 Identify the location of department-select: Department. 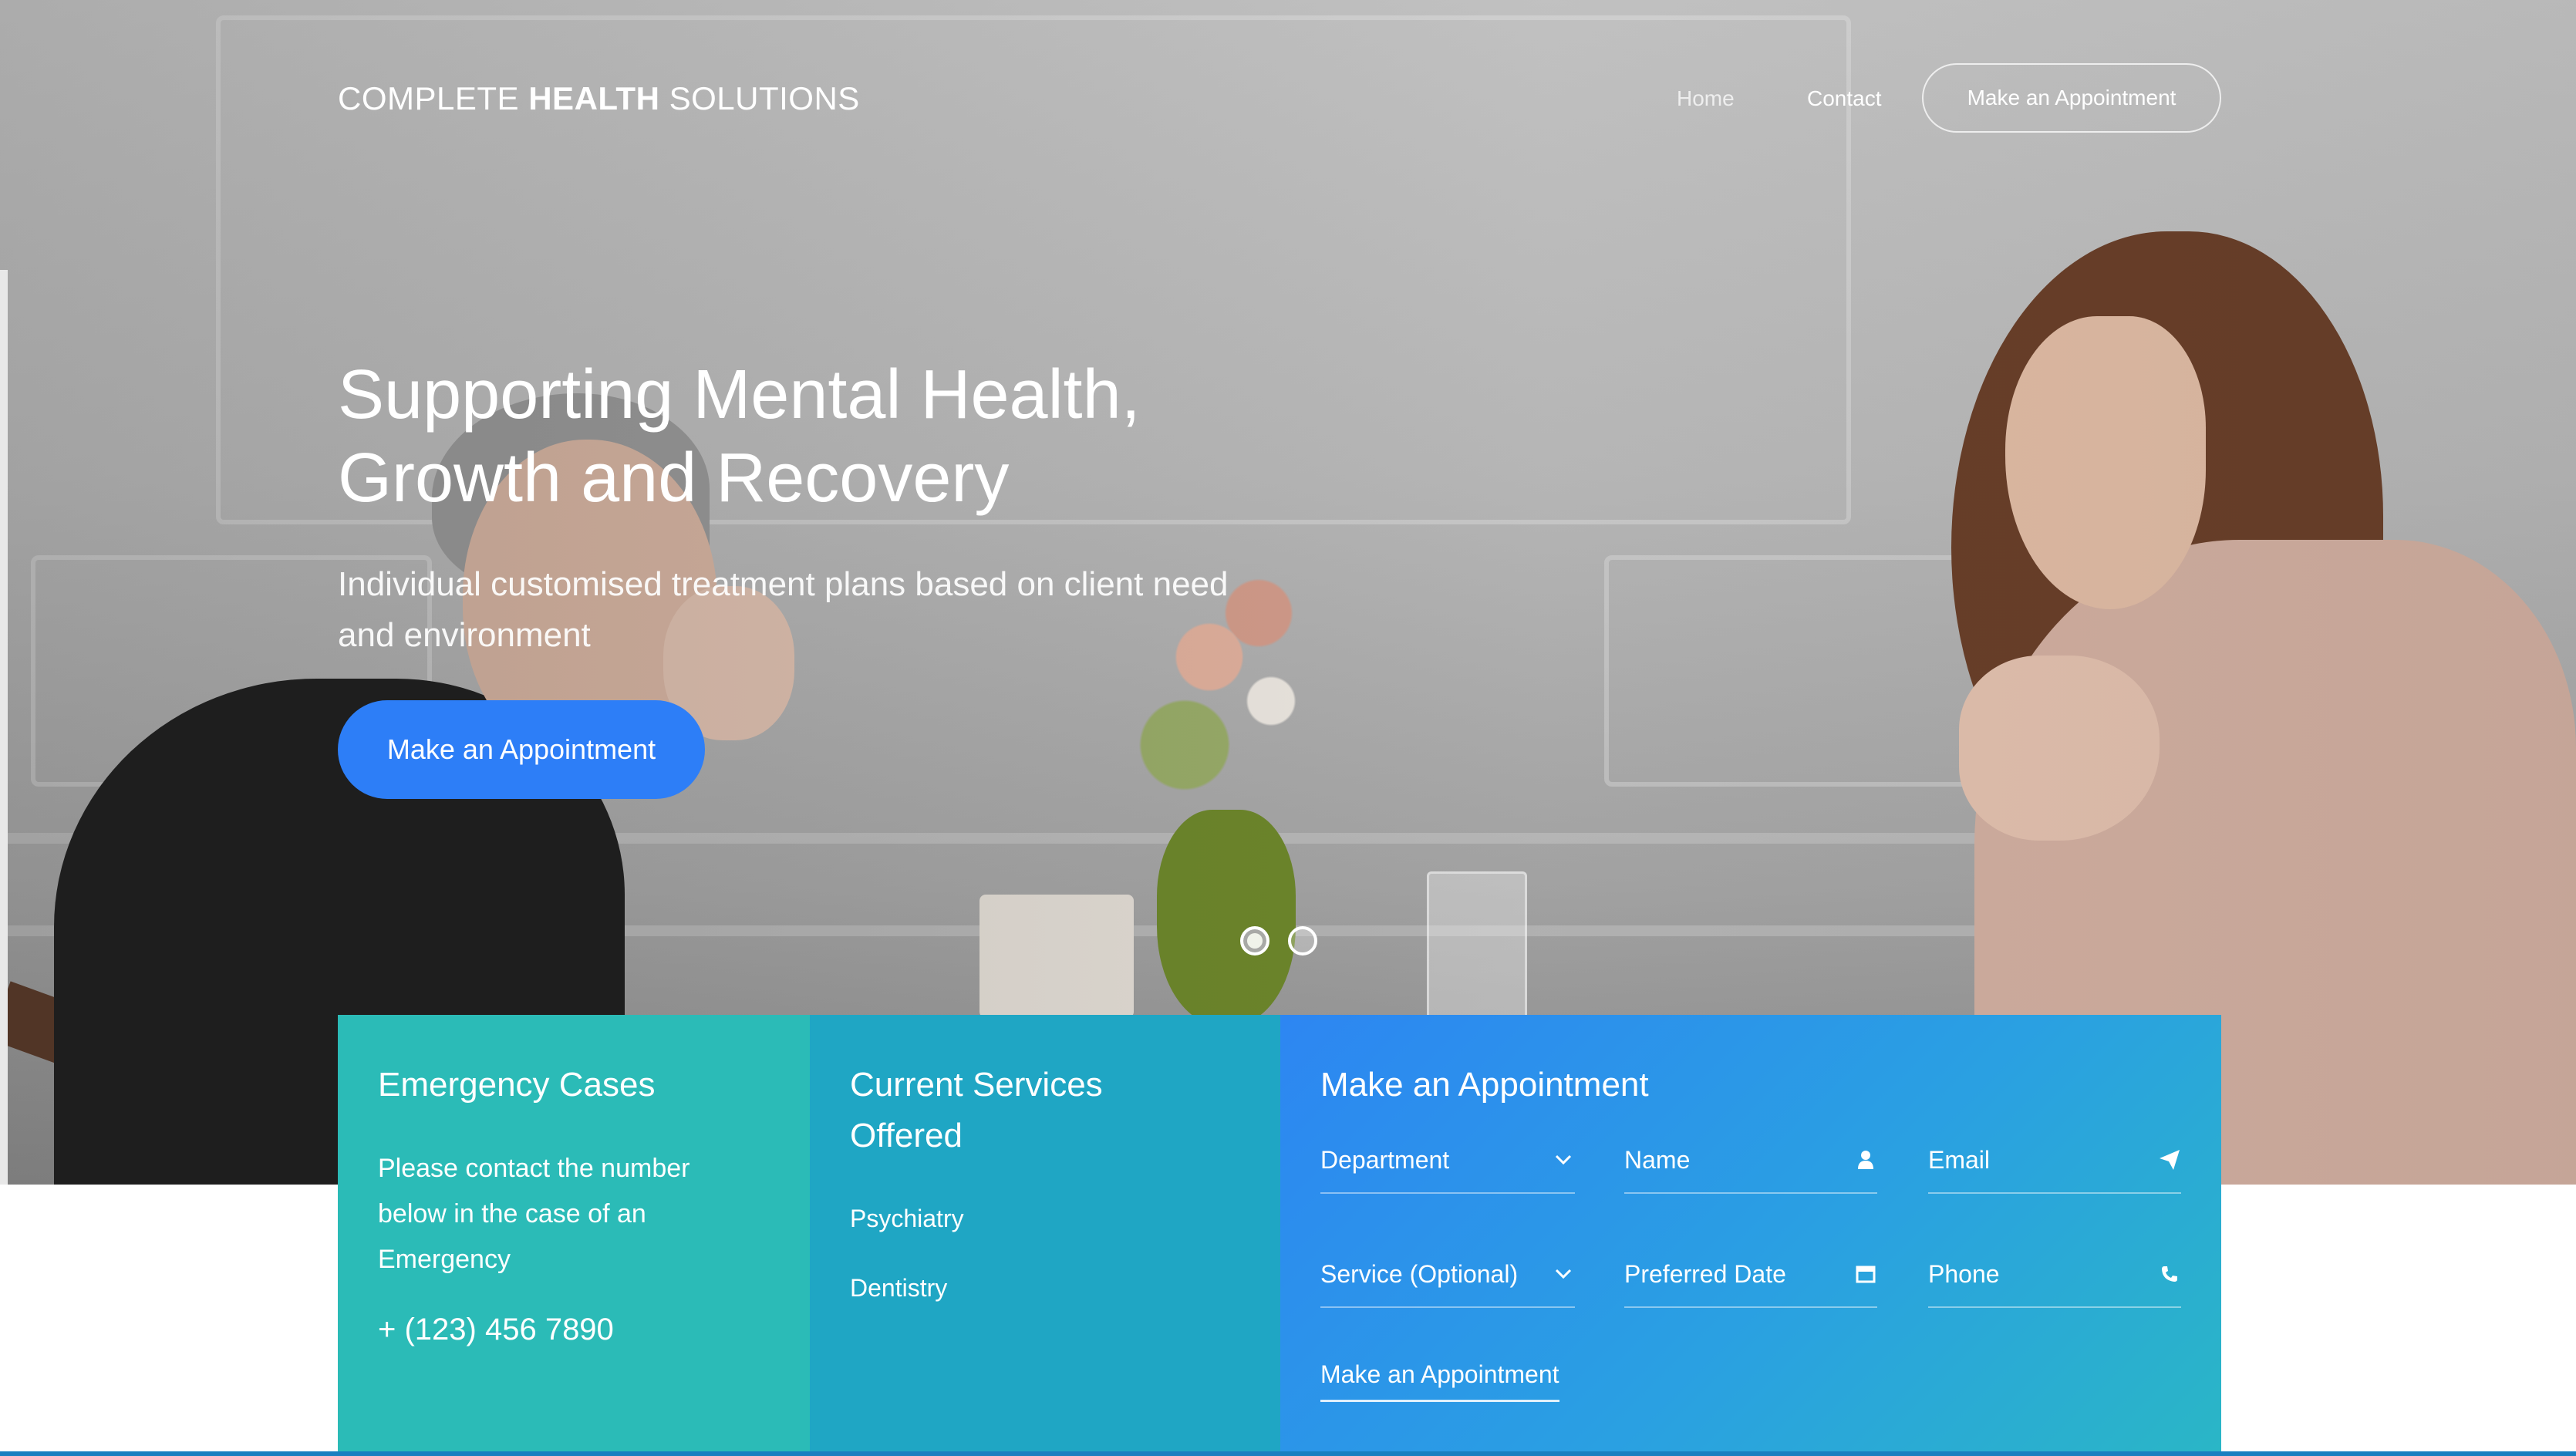
(1447, 1163).